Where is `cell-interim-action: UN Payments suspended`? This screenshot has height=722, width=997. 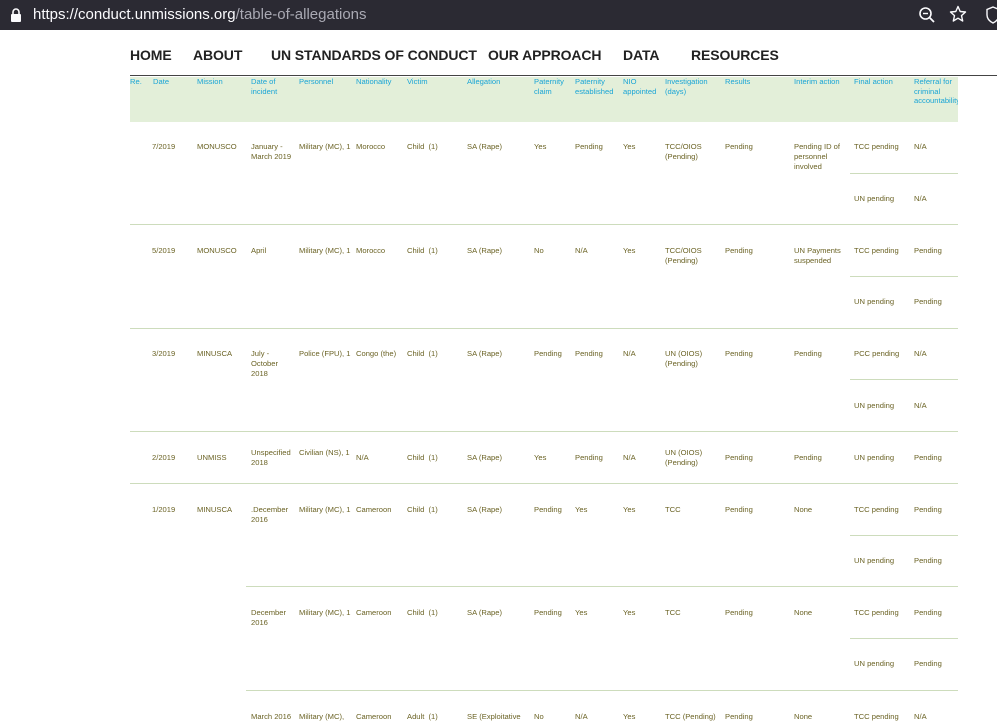 cell-interim-action: UN Payments suspended is located at coordinates (817, 255).